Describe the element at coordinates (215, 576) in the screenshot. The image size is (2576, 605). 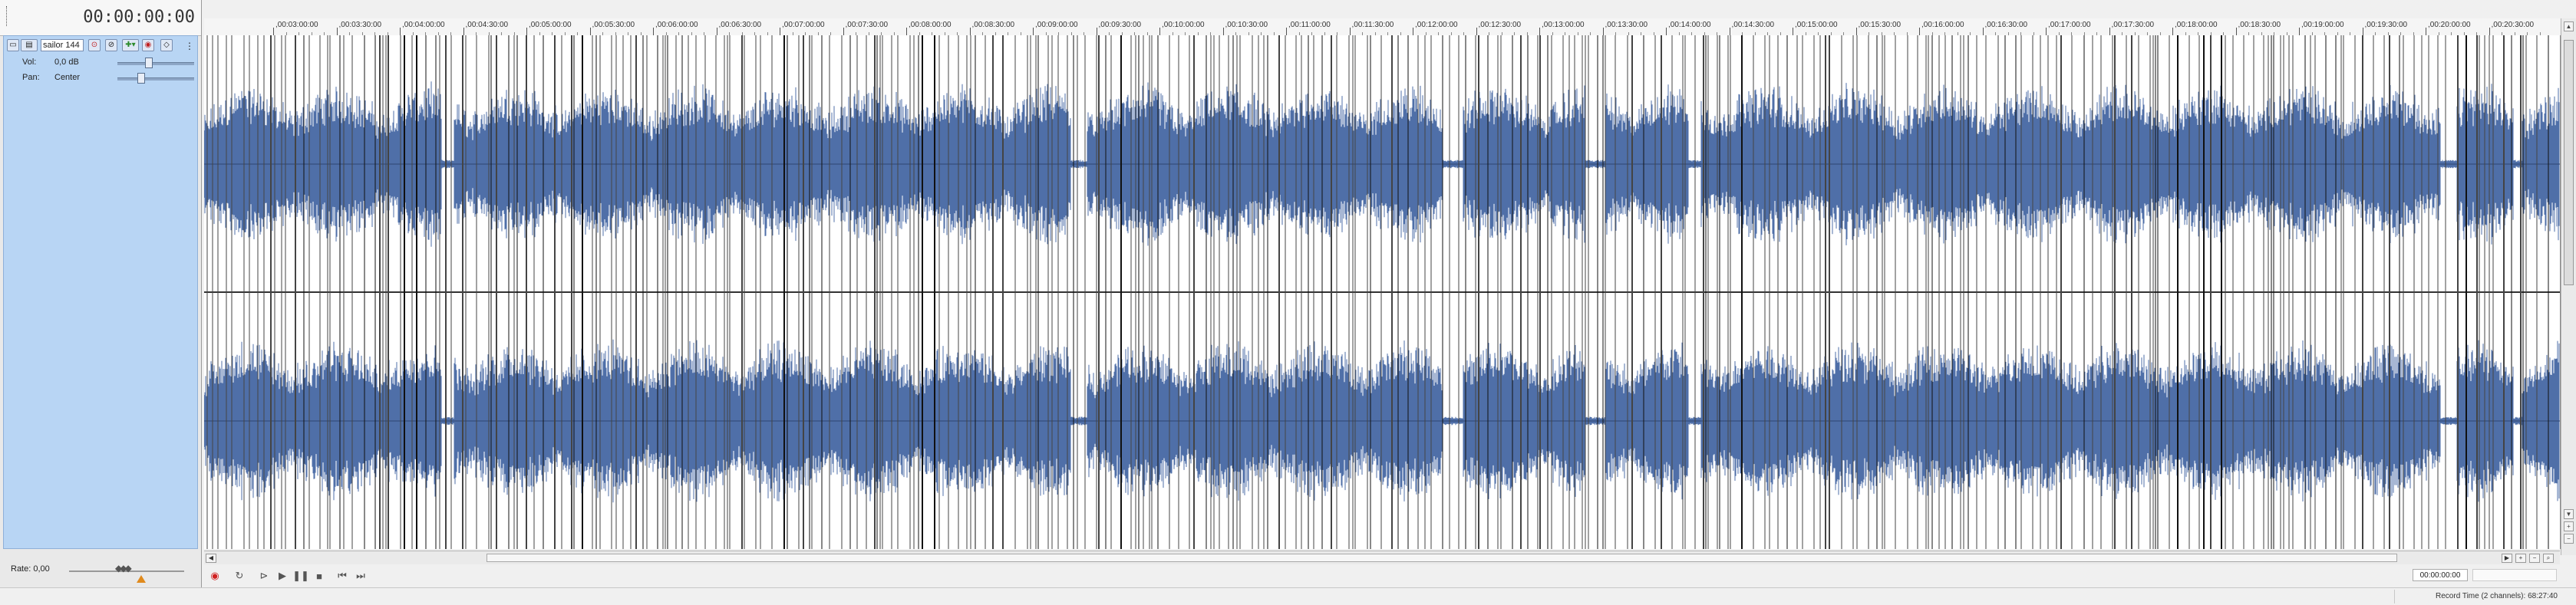
I see `record-icon: ◉` at that location.